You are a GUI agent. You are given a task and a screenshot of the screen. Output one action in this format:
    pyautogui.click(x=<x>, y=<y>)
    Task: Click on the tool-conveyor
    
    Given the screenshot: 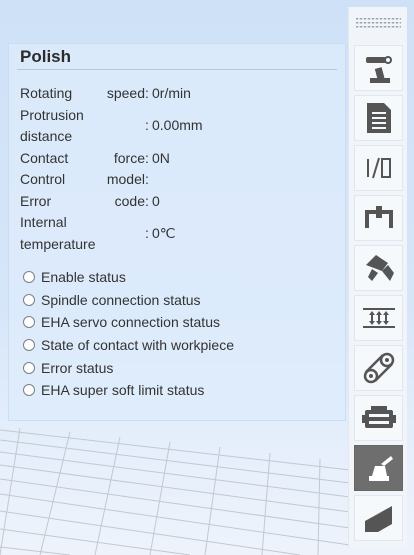 What is the action you would take?
    pyautogui.click(x=378, y=318)
    